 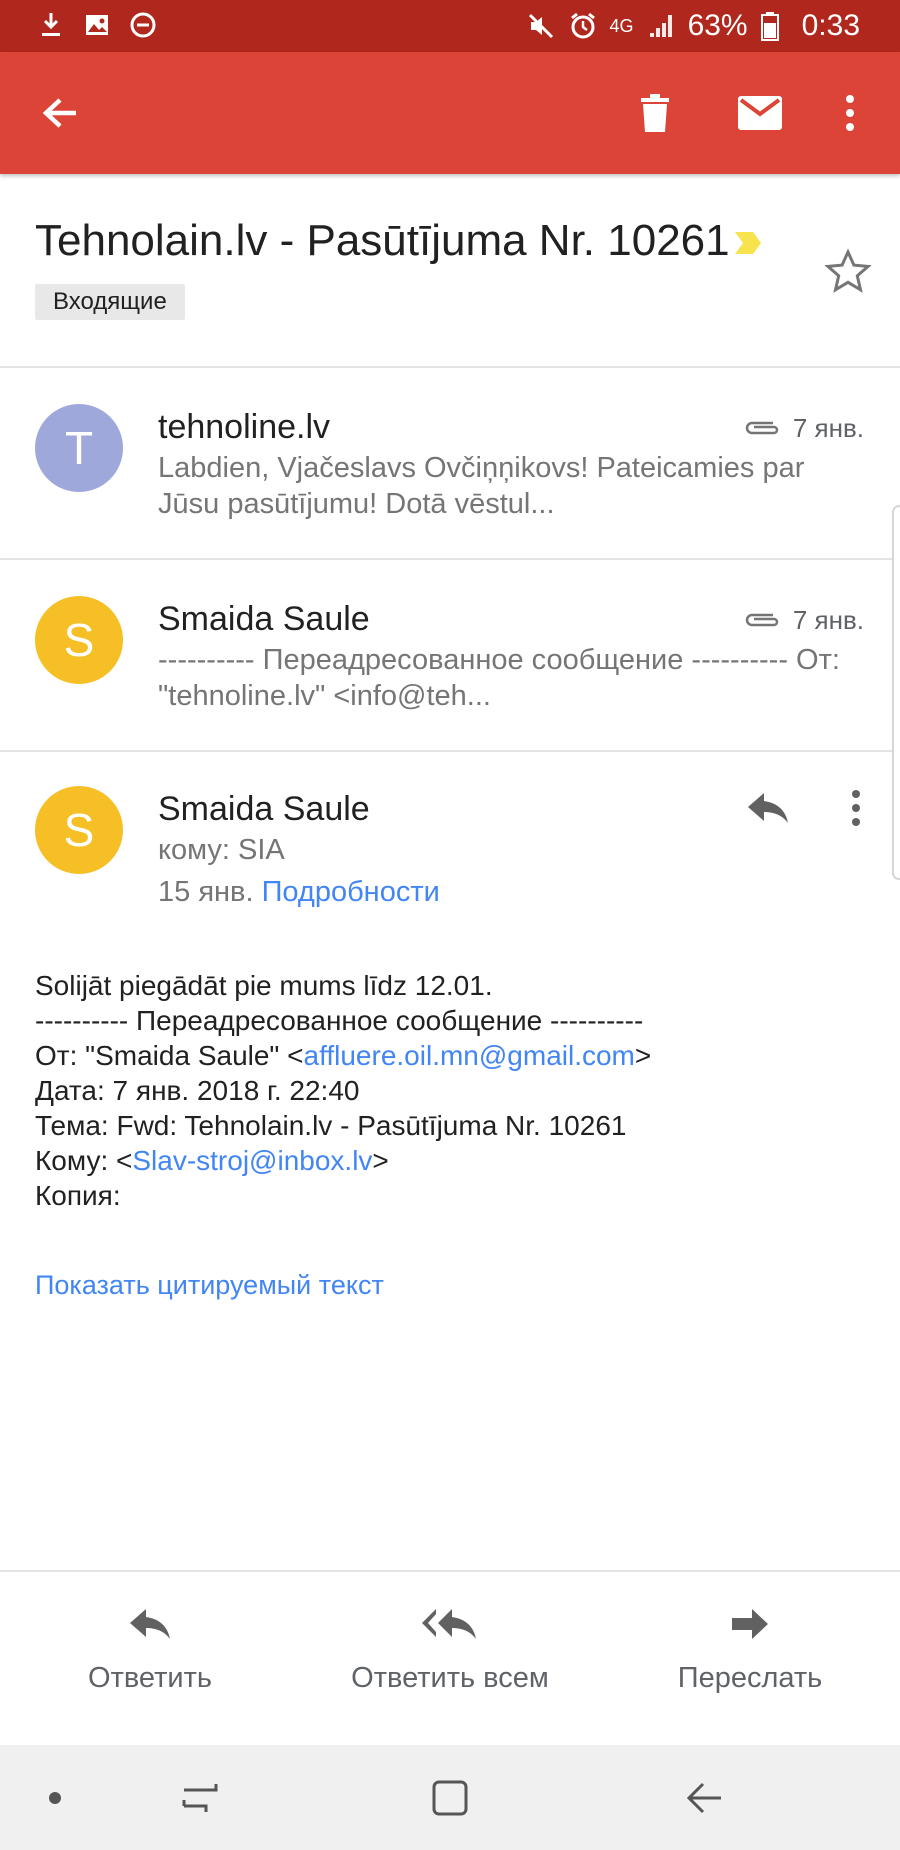 I want to click on signal-icon, so click(x=661, y=26).